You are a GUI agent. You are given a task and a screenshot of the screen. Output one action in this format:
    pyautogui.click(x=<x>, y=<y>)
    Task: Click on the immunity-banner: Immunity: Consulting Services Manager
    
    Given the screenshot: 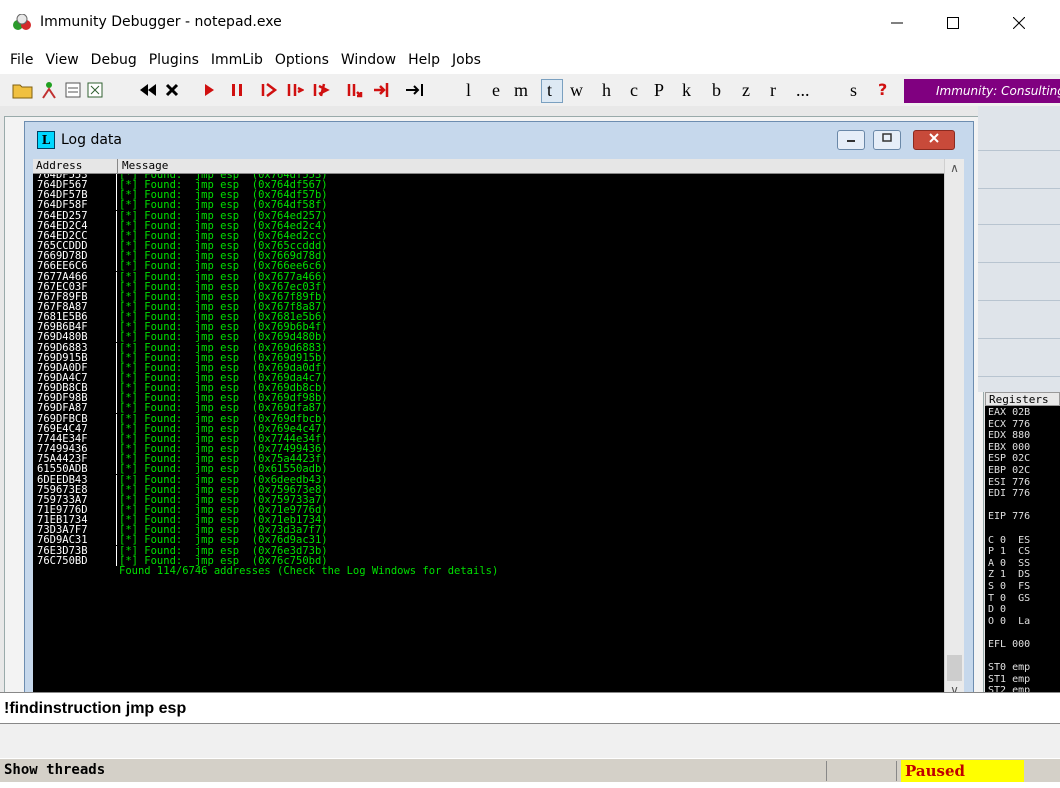 What is the action you would take?
    pyautogui.click(x=982, y=91)
    